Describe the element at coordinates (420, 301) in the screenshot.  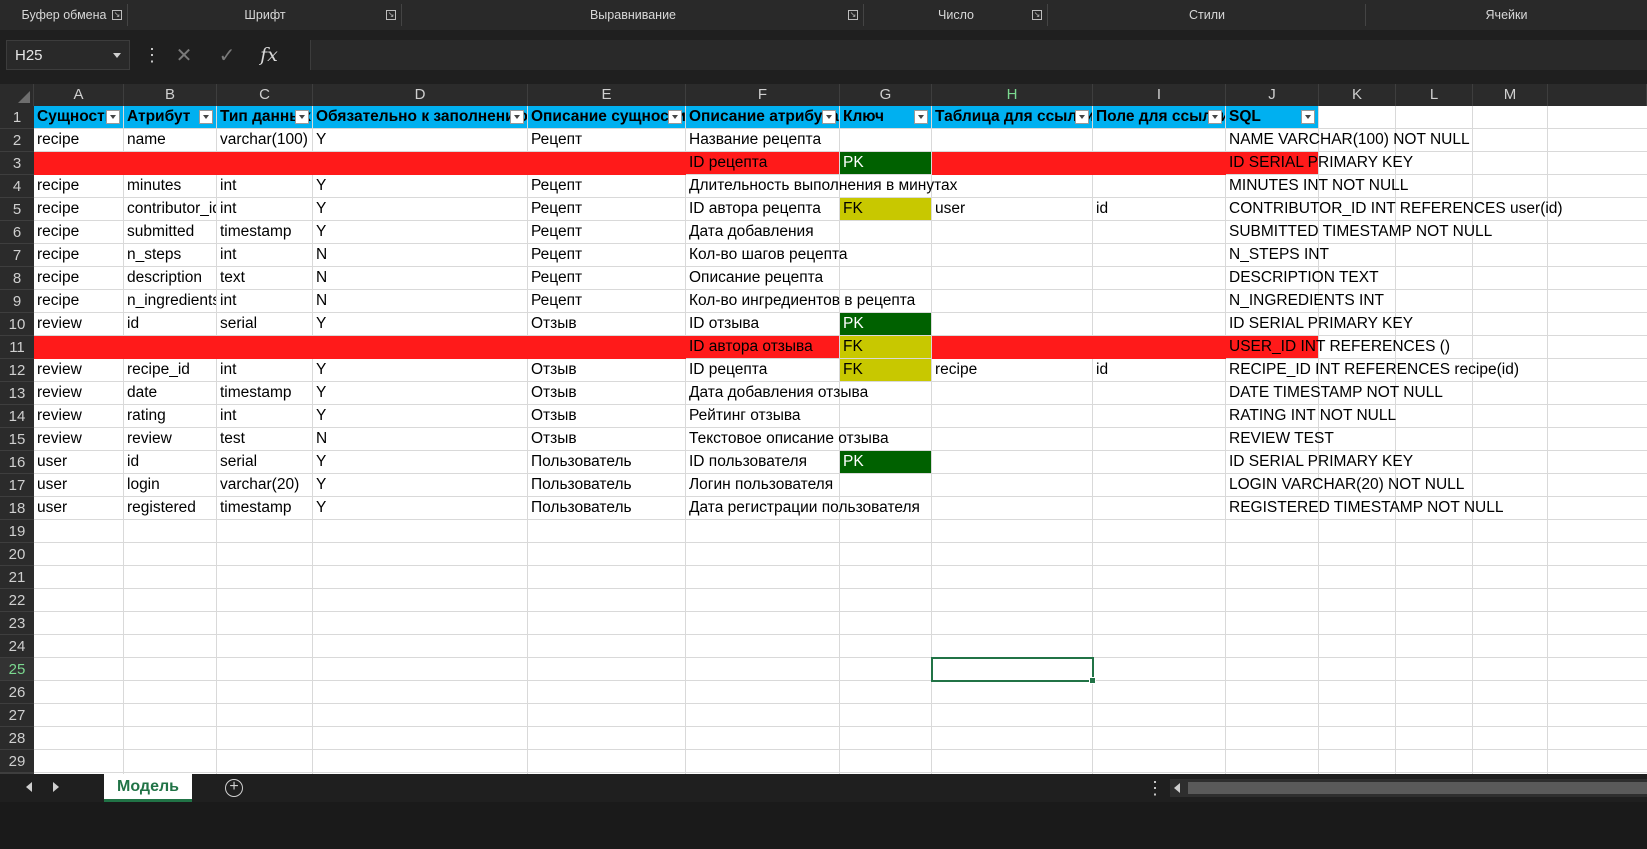
I see `table-cell: N` at that location.